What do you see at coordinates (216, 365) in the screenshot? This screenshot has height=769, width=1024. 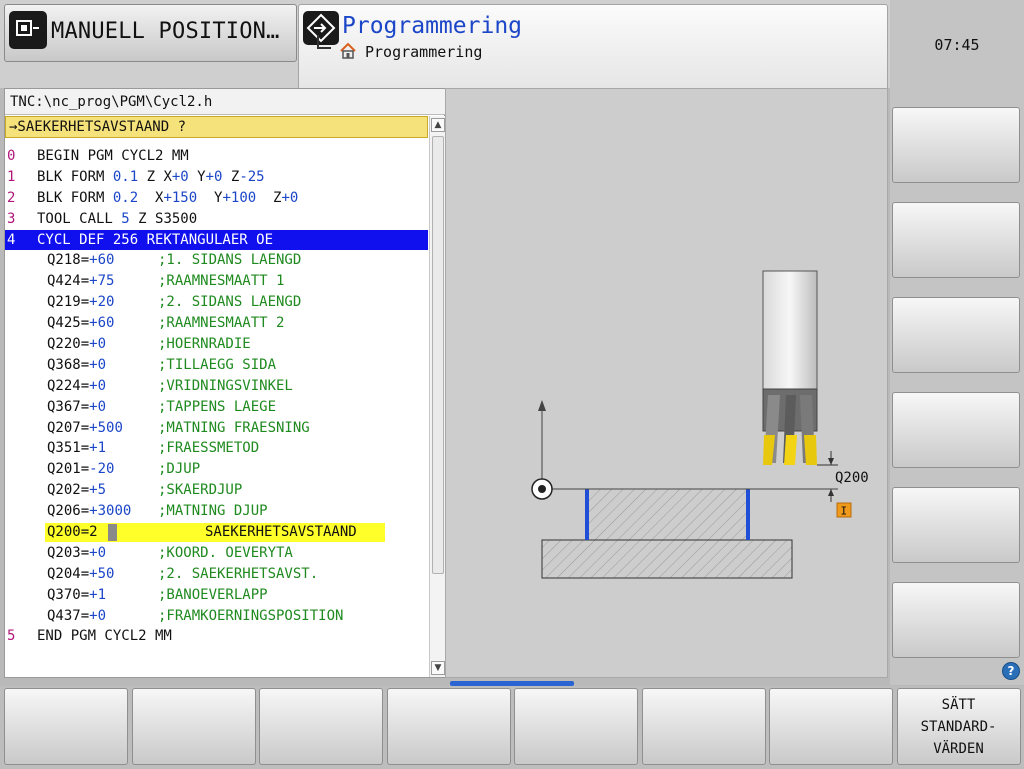 I see `program-line: Q368=+0 ;TILLAEGG SIDA` at bounding box center [216, 365].